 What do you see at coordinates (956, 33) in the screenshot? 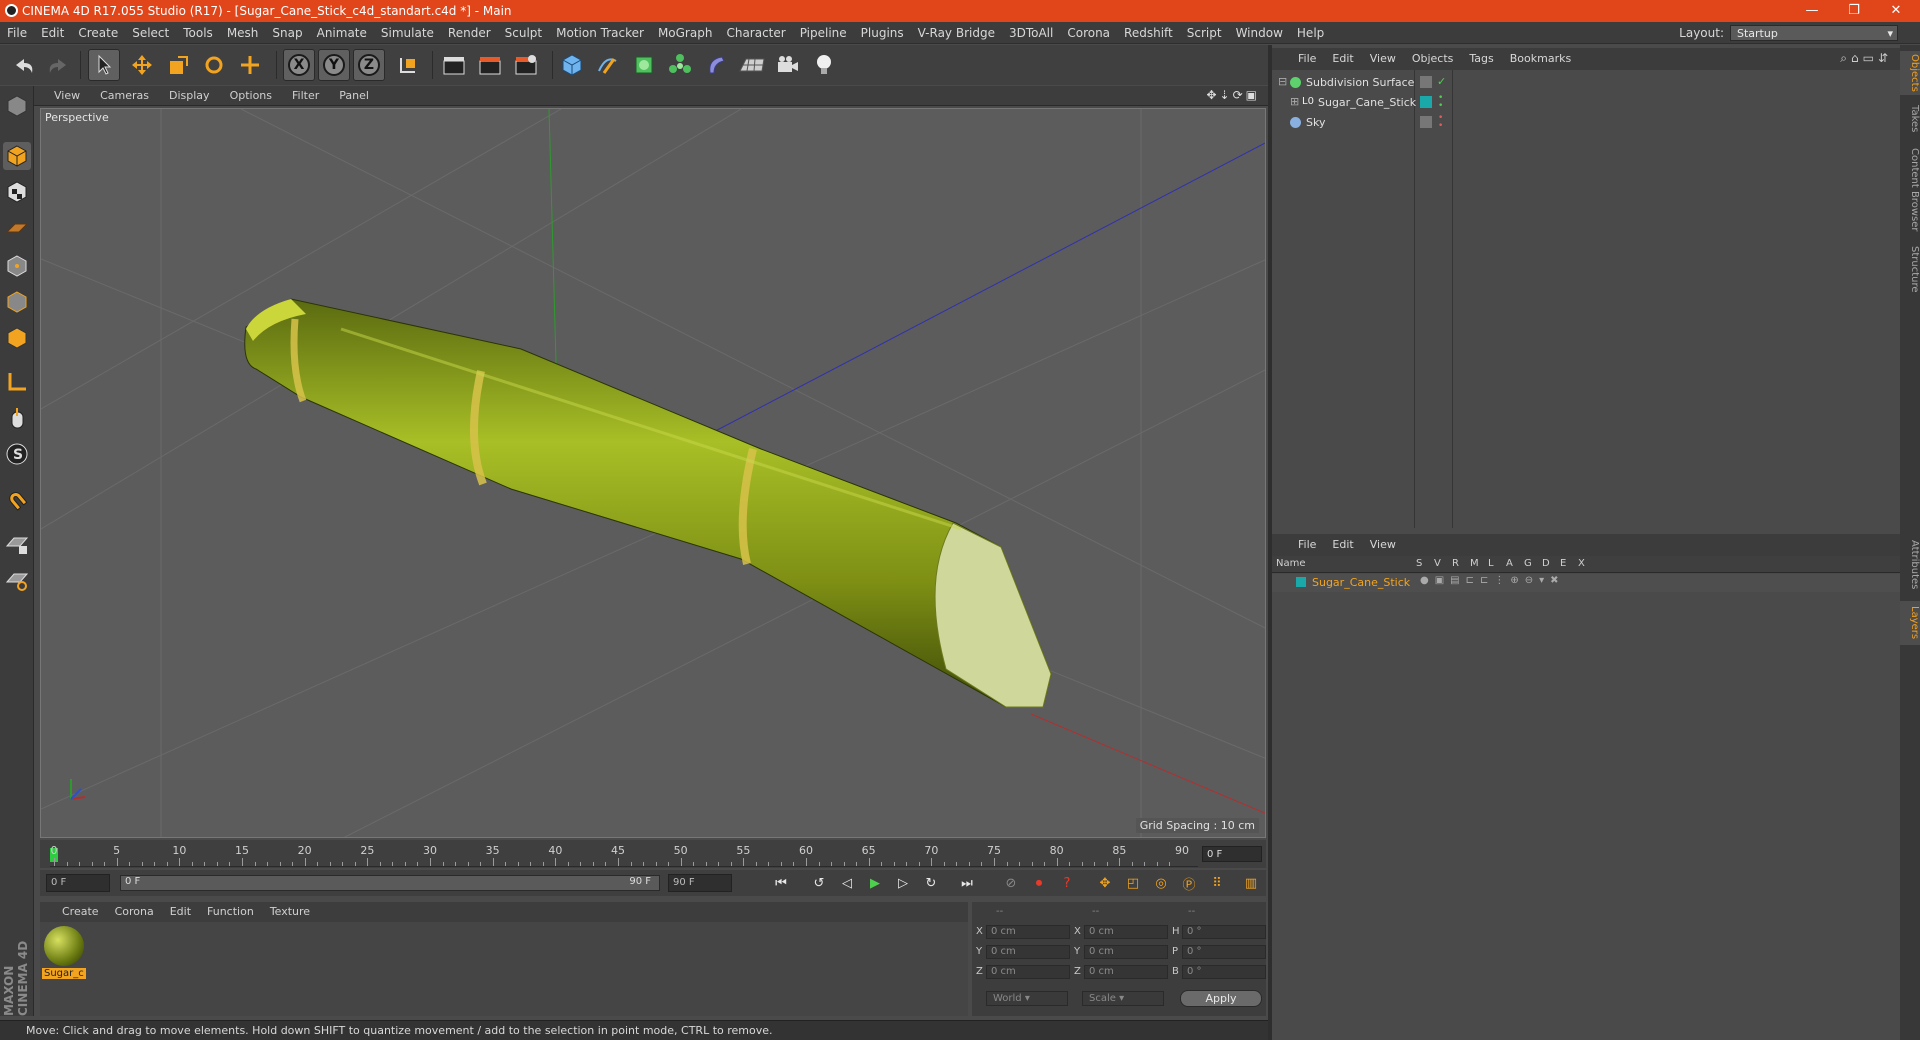
I see `menu-vray-bridge: V-Ray Bridge` at bounding box center [956, 33].